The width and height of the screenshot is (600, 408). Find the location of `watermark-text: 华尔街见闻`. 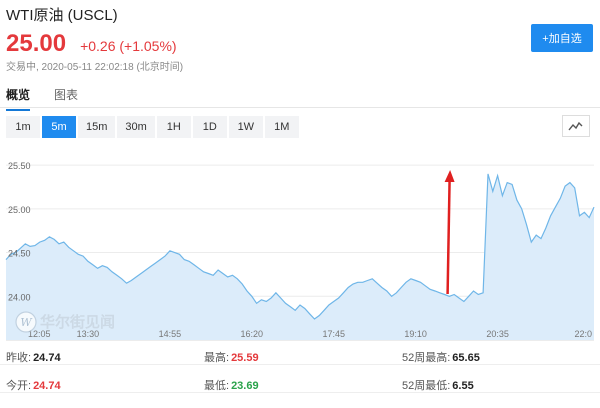

watermark-text: 华尔街见闻 is located at coordinates (77, 322).